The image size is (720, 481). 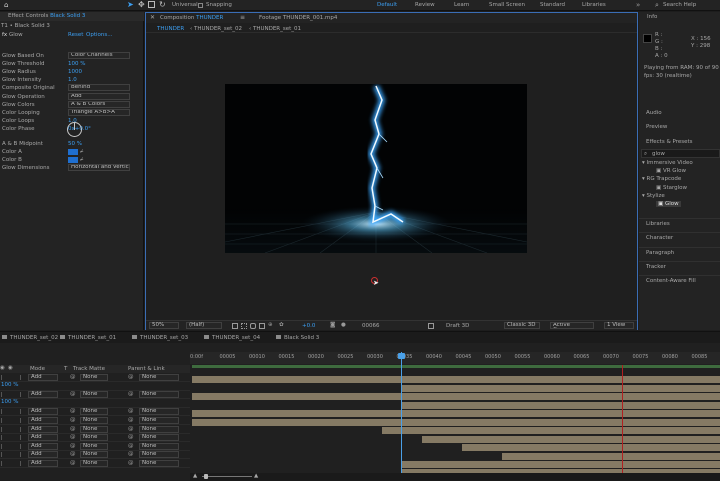 What do you see at coordinates (99, 88) in the screenshot?
I see `glow-prop-dropdown: Behind` at bounding box center [99, 88].